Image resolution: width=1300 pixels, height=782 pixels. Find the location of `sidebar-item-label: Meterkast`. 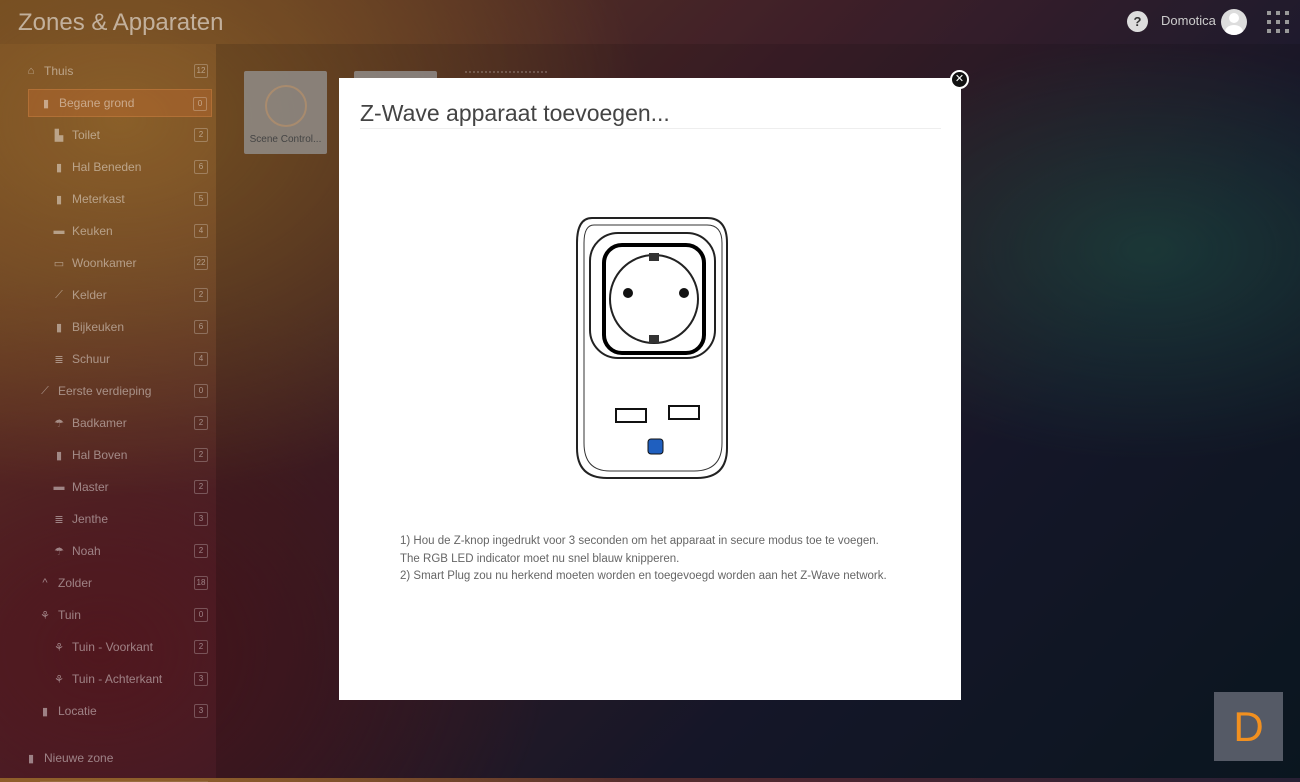

sidebar-item-label: Meterkast is located at coordinates (98, 199).